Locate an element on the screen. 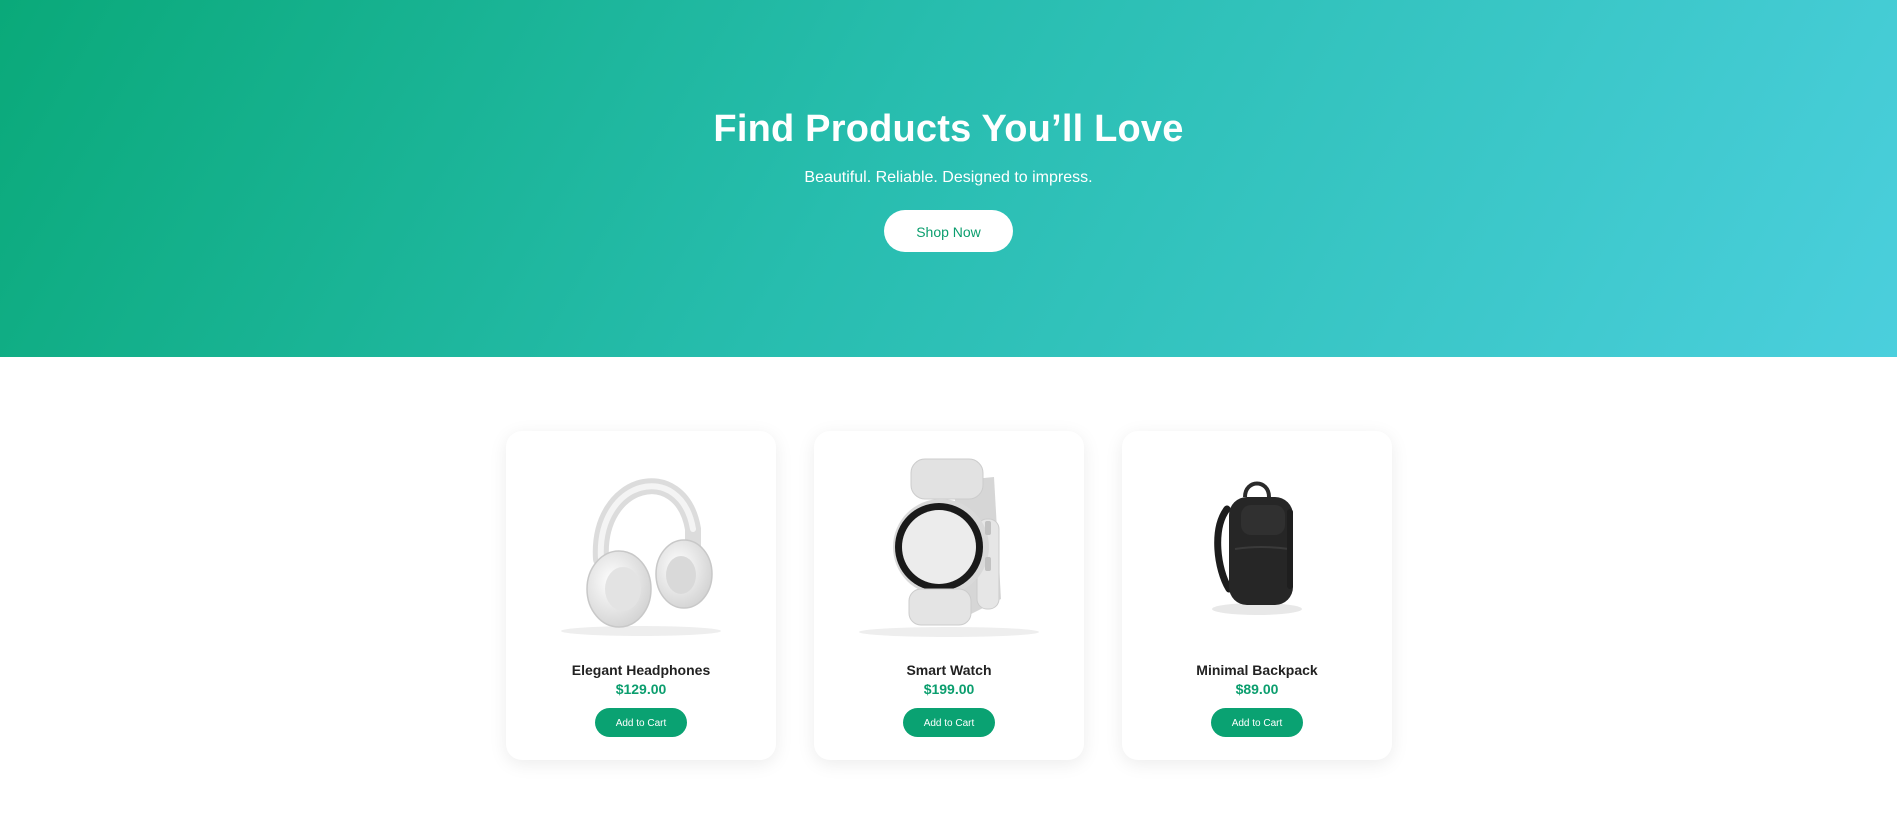  product-card: Minimal Backpack $89.00 Add to Cart is located at coordinates (1257, 595).